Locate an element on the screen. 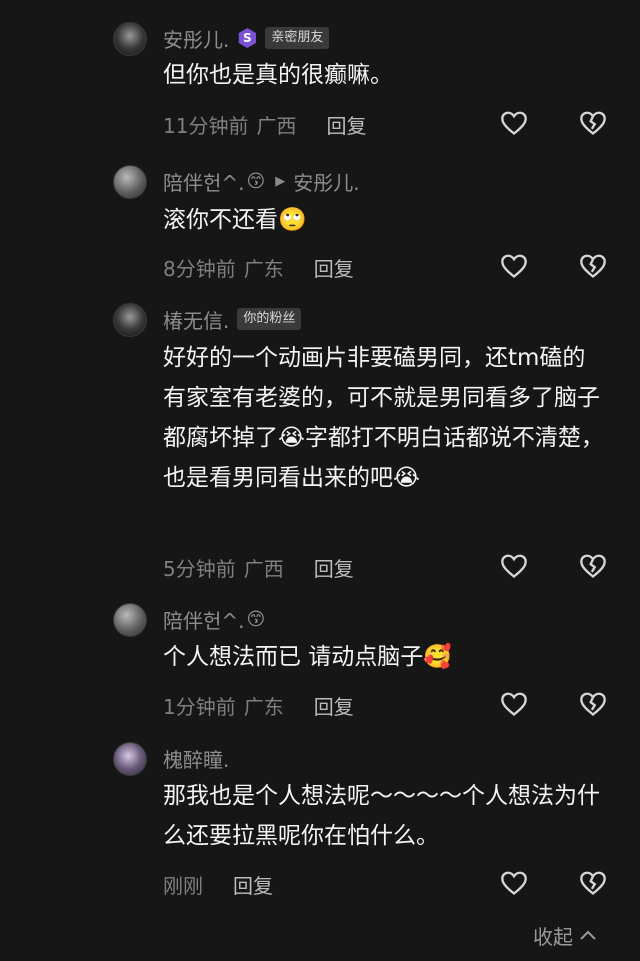  comment-text: 那我也是个人想法呢～～～～个人想法为什么还要拉黑呢你在怕什么。 is located at coordinates (381, 816).